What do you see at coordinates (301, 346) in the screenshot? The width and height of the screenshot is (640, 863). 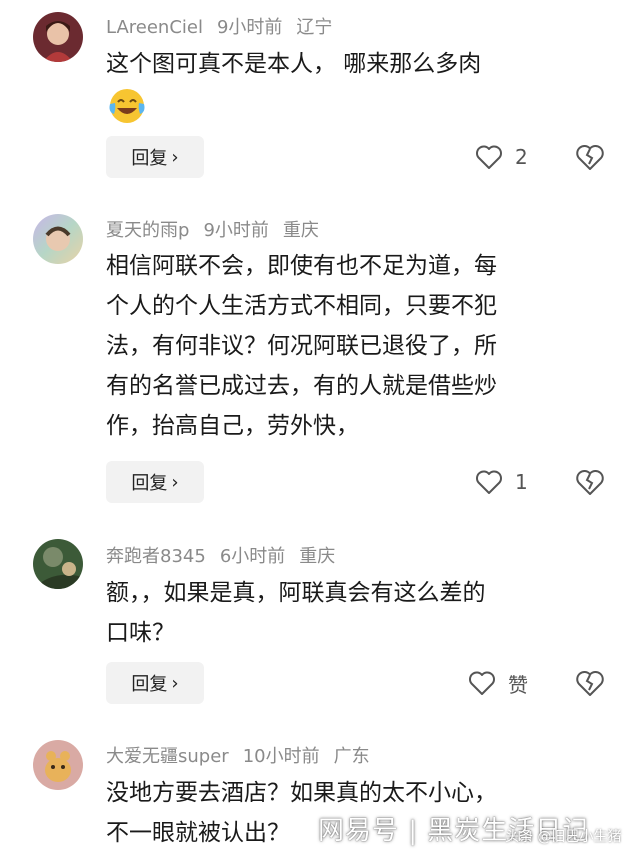 I see `comment-line: 法，有何非议？何况阿联已退役了，所` at bounding box center [301, 346].